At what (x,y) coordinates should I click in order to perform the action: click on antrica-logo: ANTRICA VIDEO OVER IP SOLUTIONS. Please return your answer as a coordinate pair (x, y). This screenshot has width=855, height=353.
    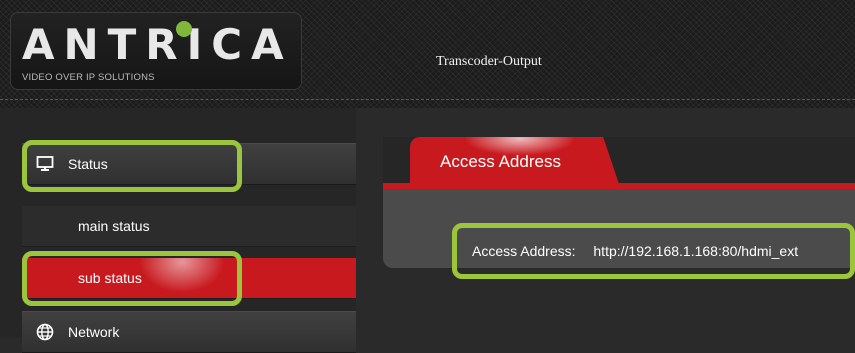
    Looking at the image, I should click on (156, 51).